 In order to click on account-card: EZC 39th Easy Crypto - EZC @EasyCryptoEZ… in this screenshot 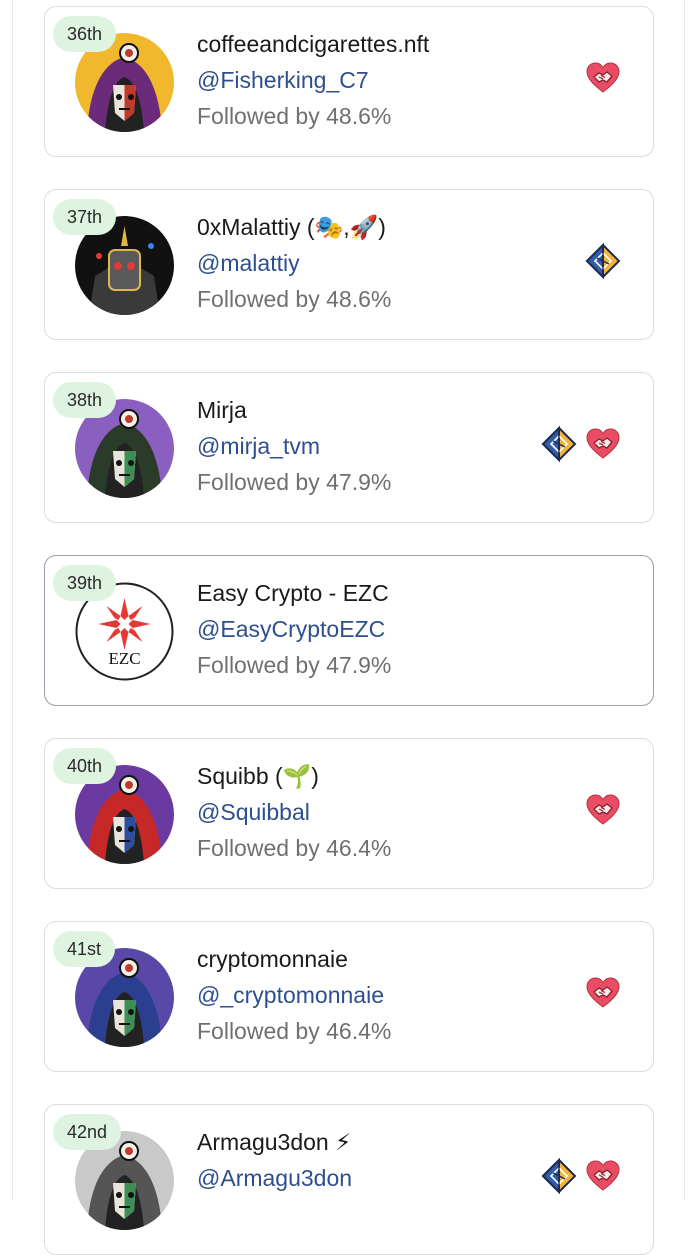, I will do `click(349, 630)`.